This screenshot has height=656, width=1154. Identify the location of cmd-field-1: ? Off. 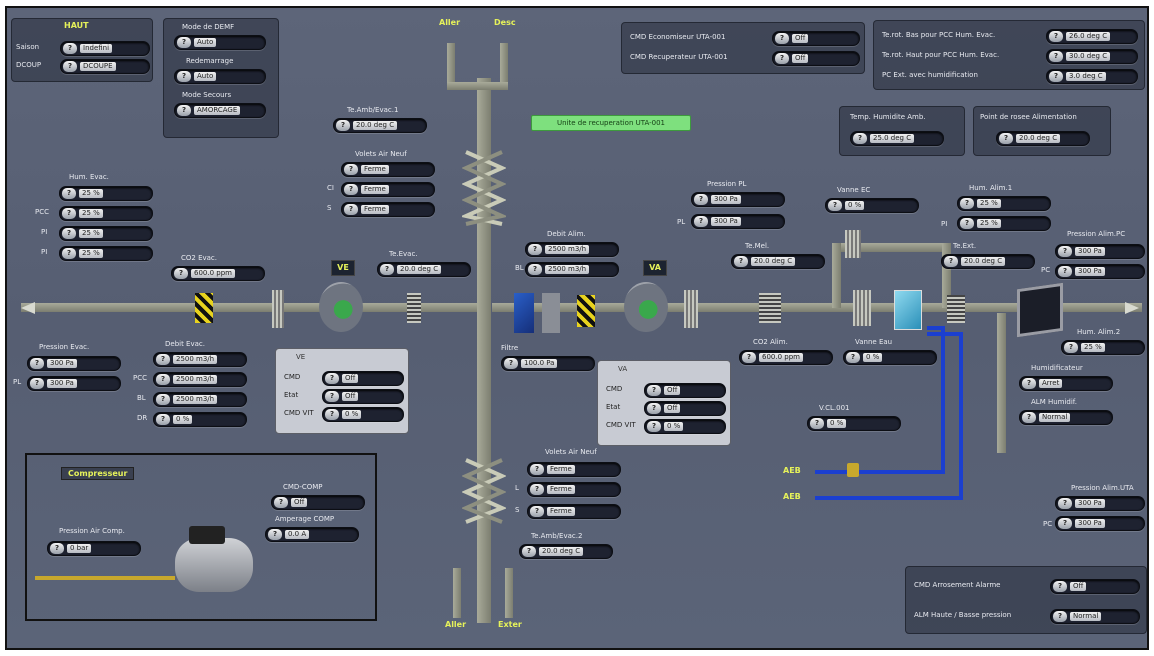
(816, 38).